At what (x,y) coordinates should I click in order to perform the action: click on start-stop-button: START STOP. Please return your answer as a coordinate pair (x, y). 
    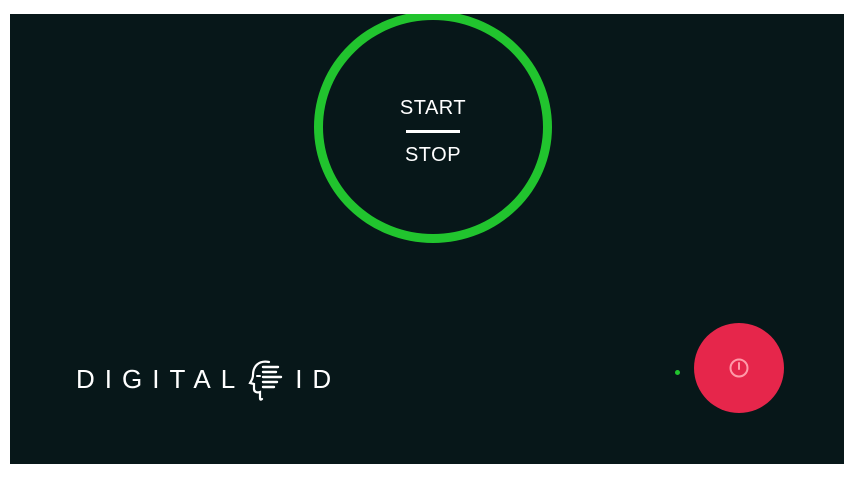
    Looking at the image, I should click on (433, 128).